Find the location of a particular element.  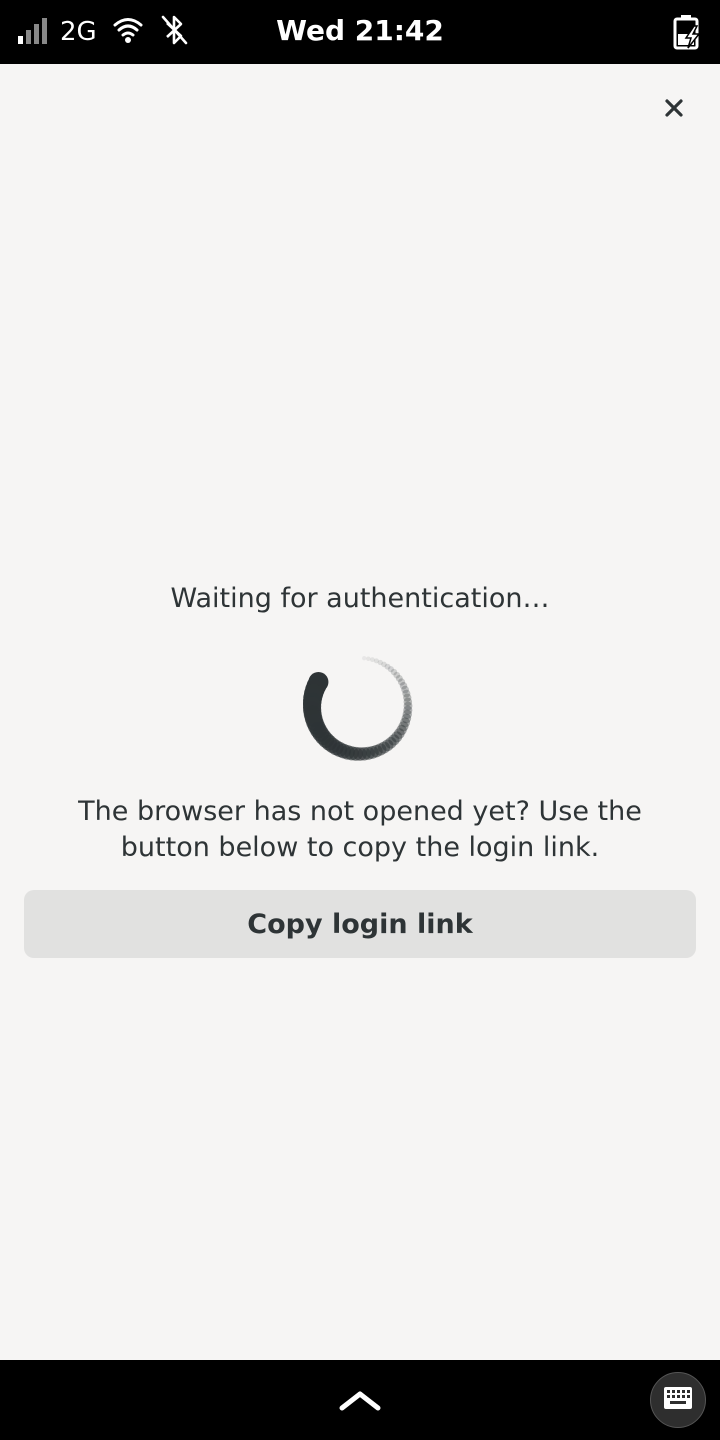

keyboard-toggle-button is located at coordinates (678, 1400).